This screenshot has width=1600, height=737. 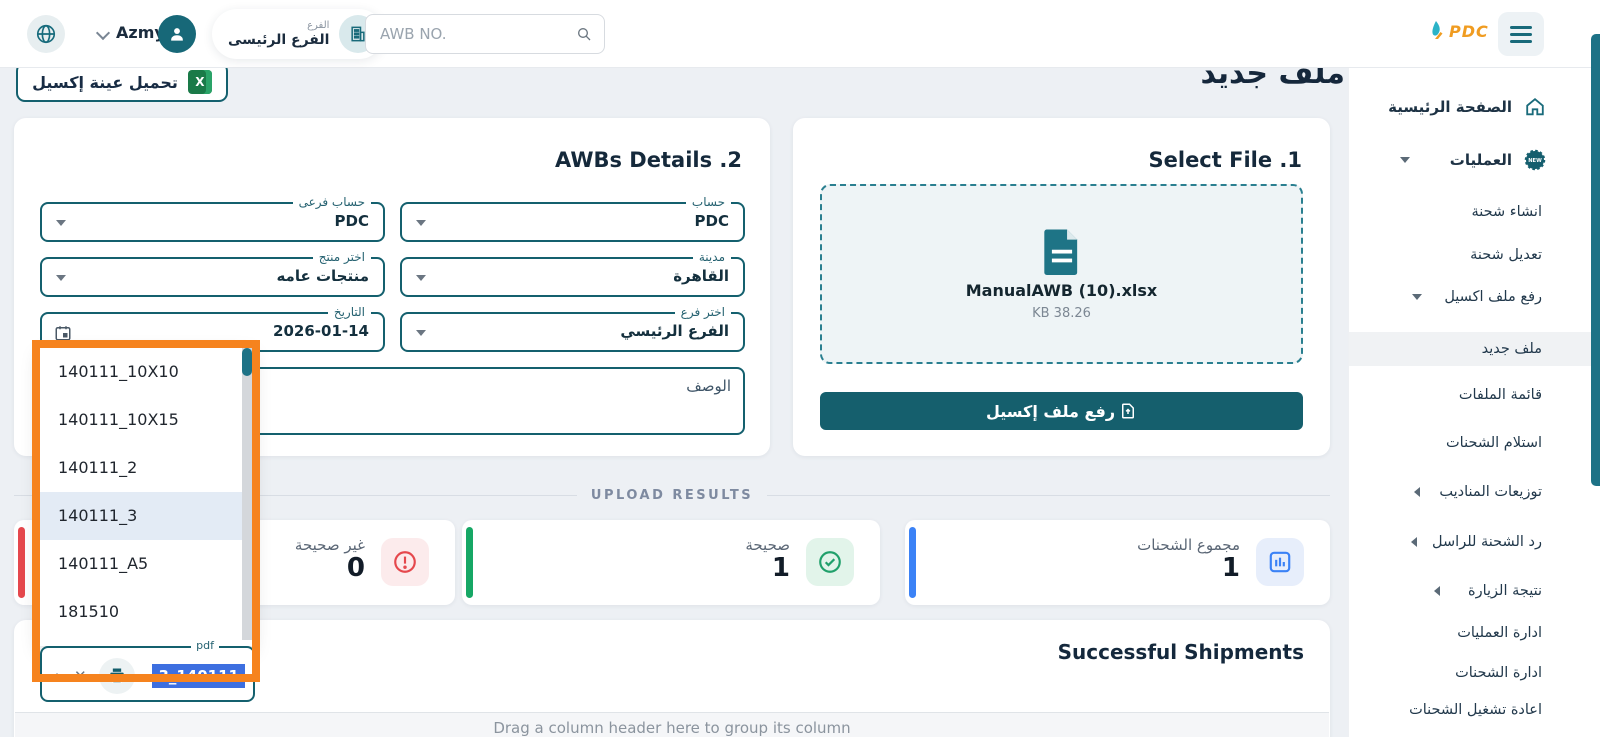 What do you see at coordinates (146, 564) in the screenshot?
I see `dropdown-option: 140111_A5` at bounding box center [146, 564].